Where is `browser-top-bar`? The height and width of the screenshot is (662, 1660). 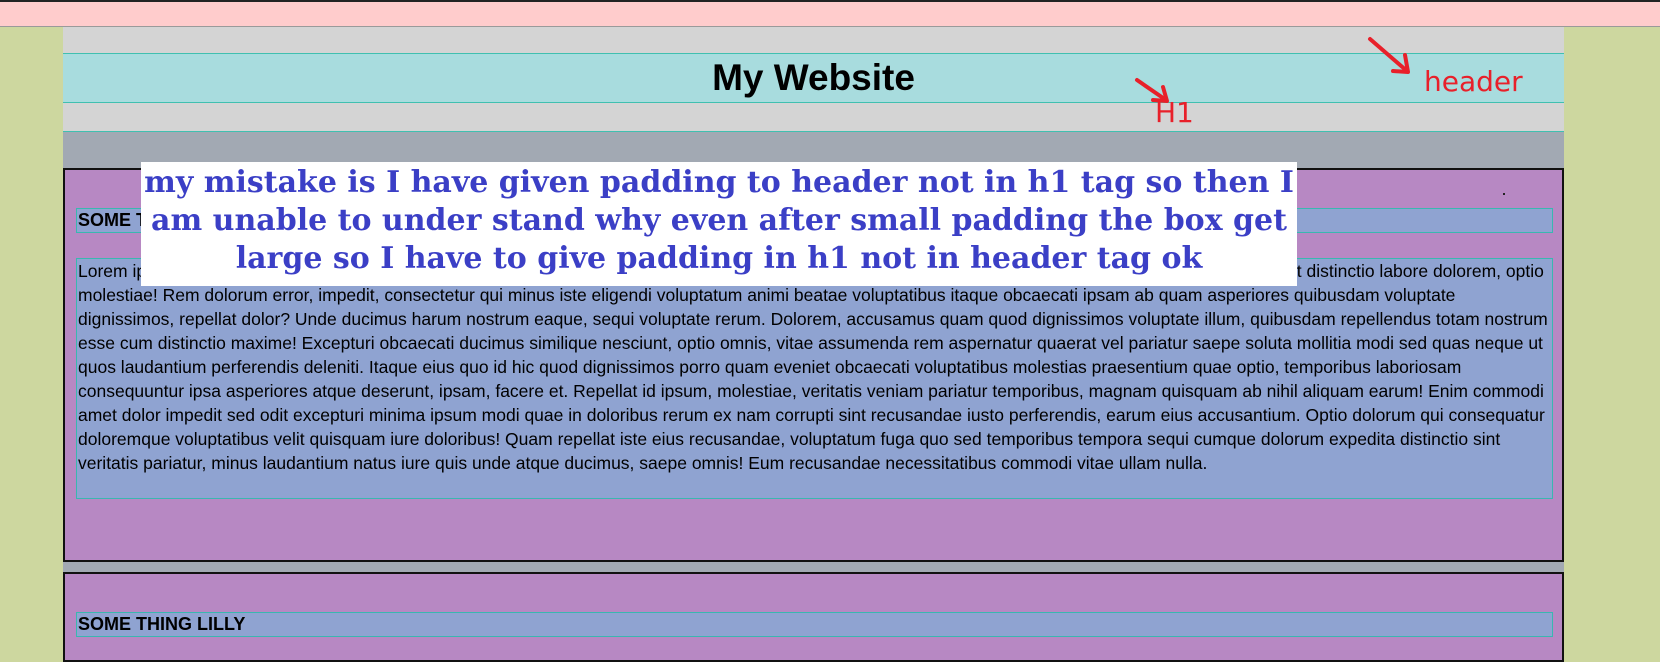 browser-top-bar is located at coordinates (830, 13).